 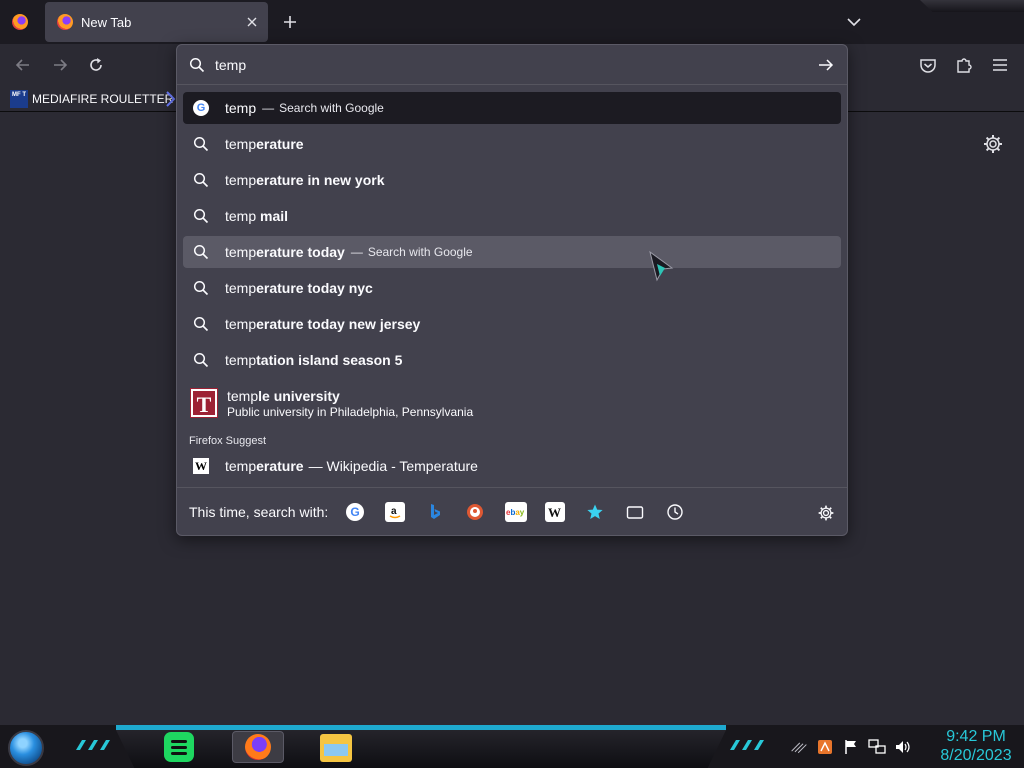 I want to click on result-completion: mail, so click(x=272, y=216).